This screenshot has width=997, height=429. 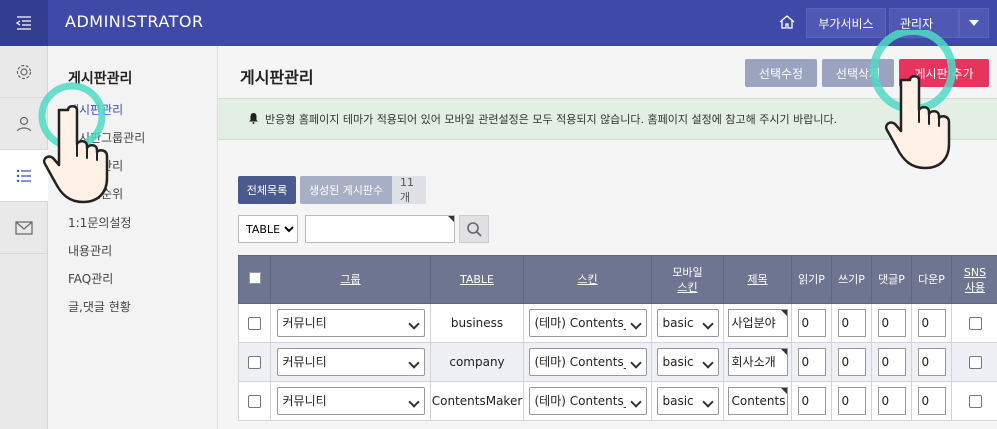 I want to click on submenu-item-content-manage: 내용관리, so click(x=90, y=250).